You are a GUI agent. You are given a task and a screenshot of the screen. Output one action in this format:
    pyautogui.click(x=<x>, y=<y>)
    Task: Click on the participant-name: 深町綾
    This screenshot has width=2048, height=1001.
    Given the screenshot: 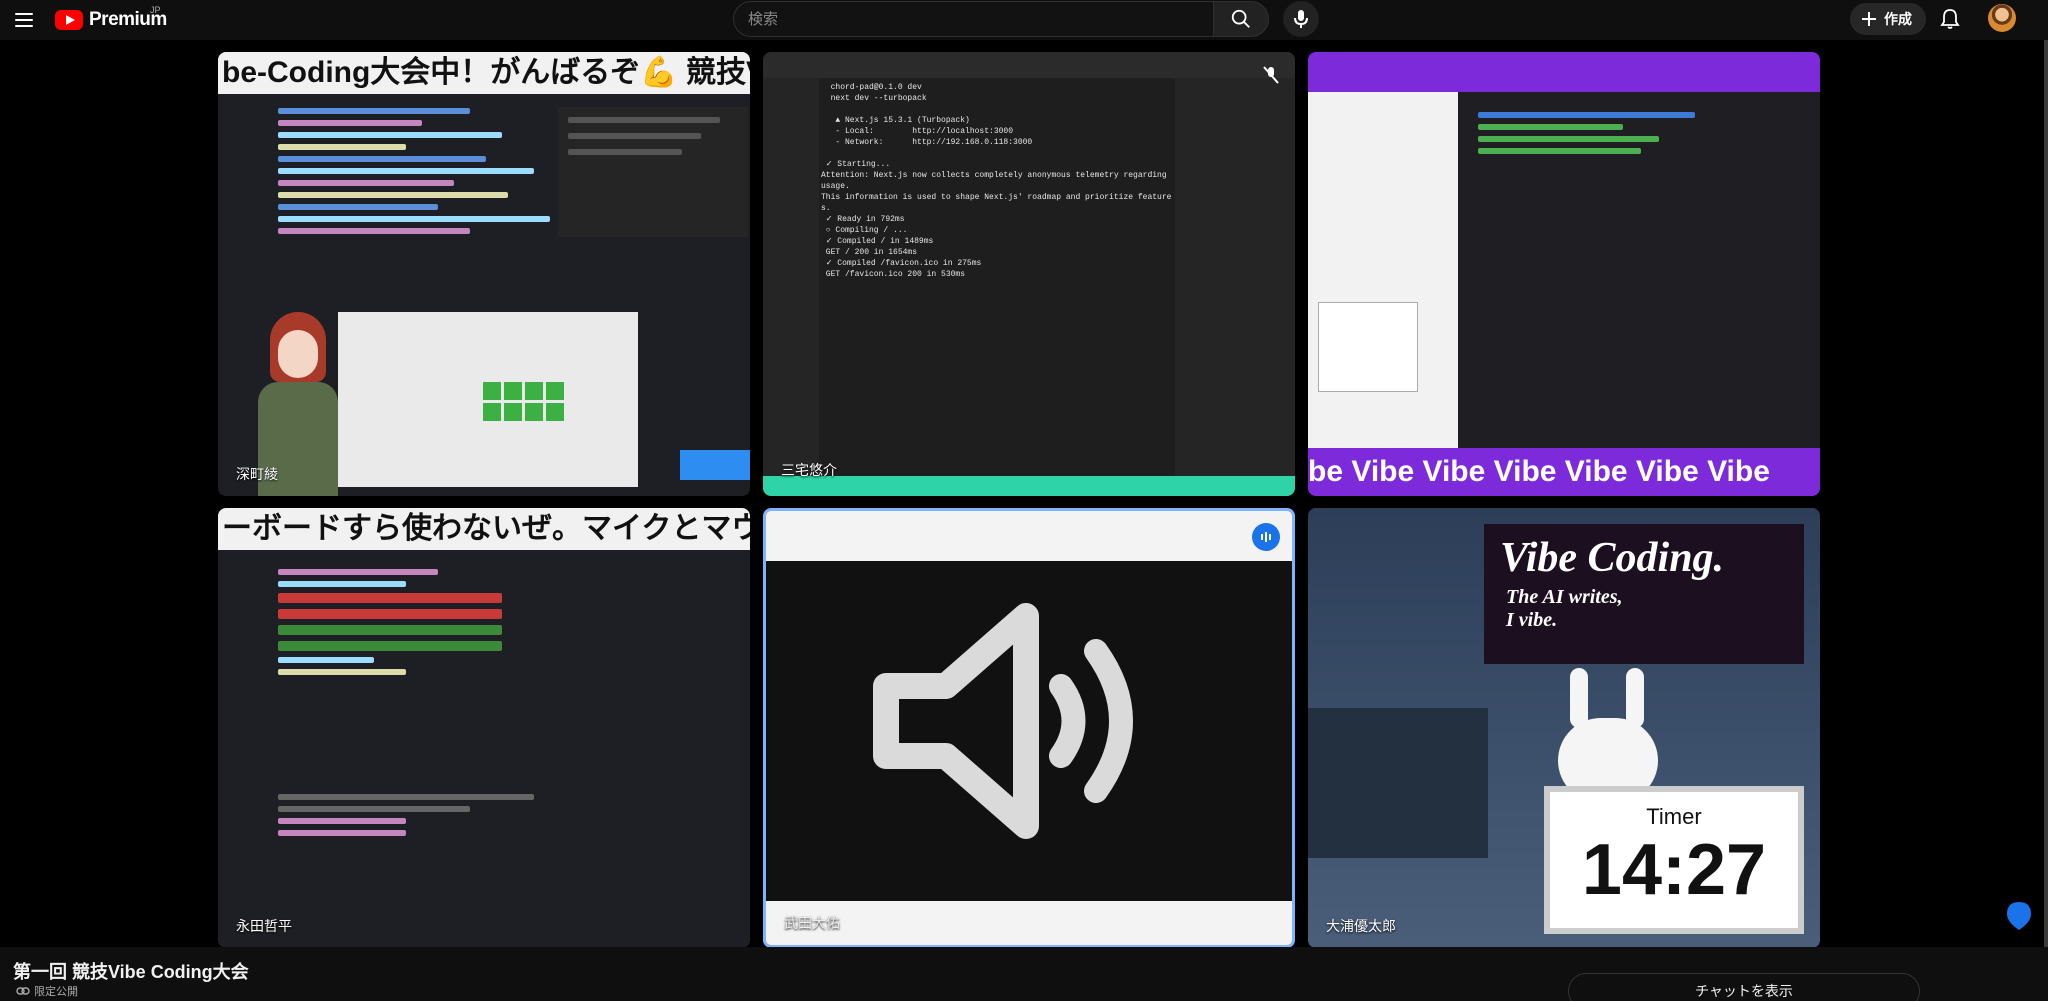 What is the action you would take?
    pyautogui.click(x=257, y=474)
    